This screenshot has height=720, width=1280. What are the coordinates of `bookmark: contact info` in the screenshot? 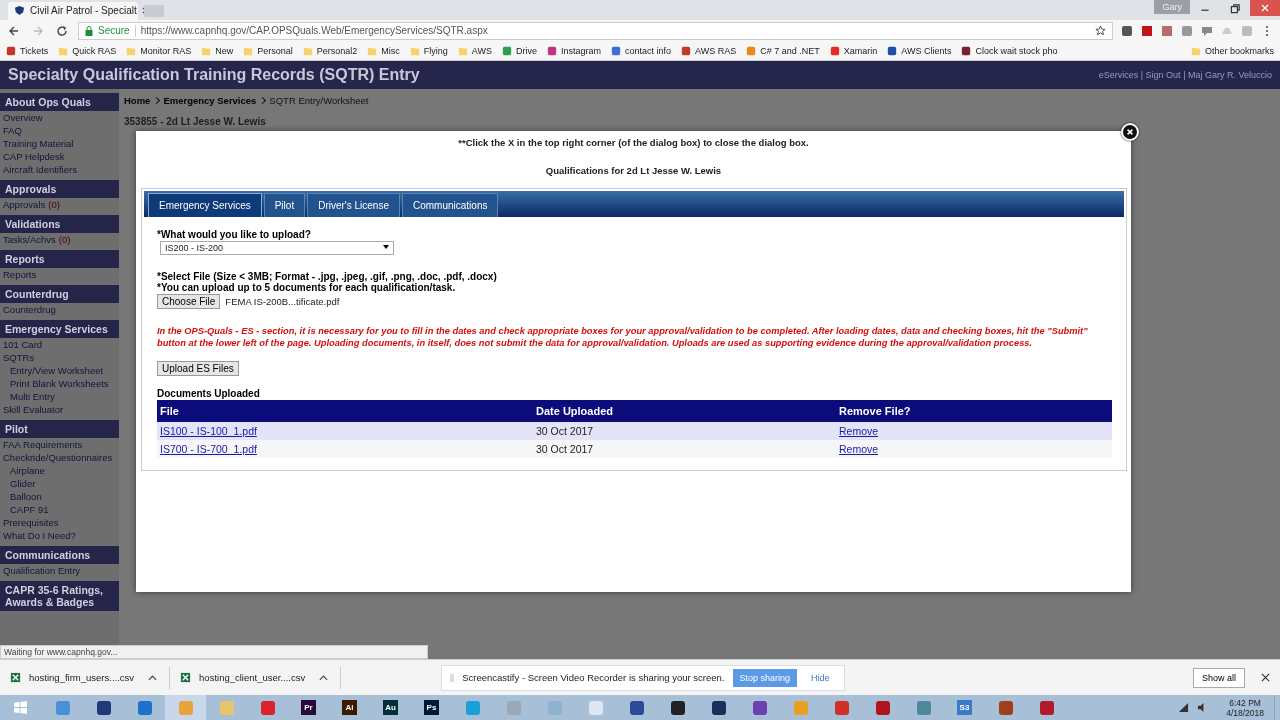 It's located at (641, 50).